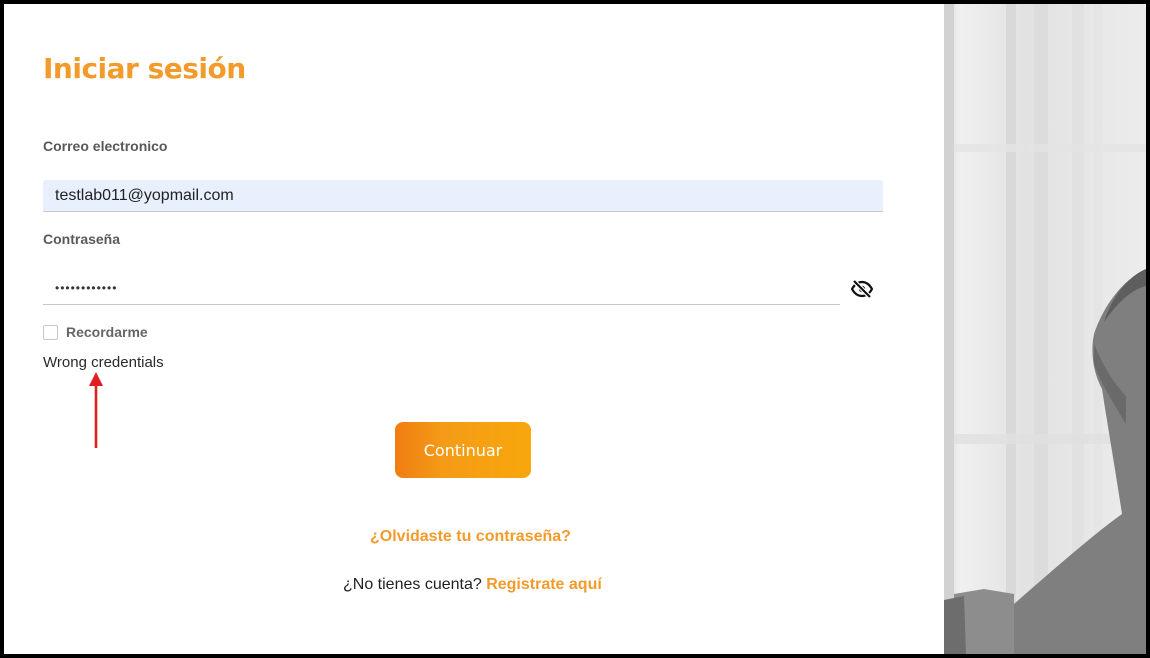 The image size is (1150, 658). What do you see at coordinates (441, 288) in the screenshot?
I see `password-field: ••••••••••••` at bounding box center [441, 288].